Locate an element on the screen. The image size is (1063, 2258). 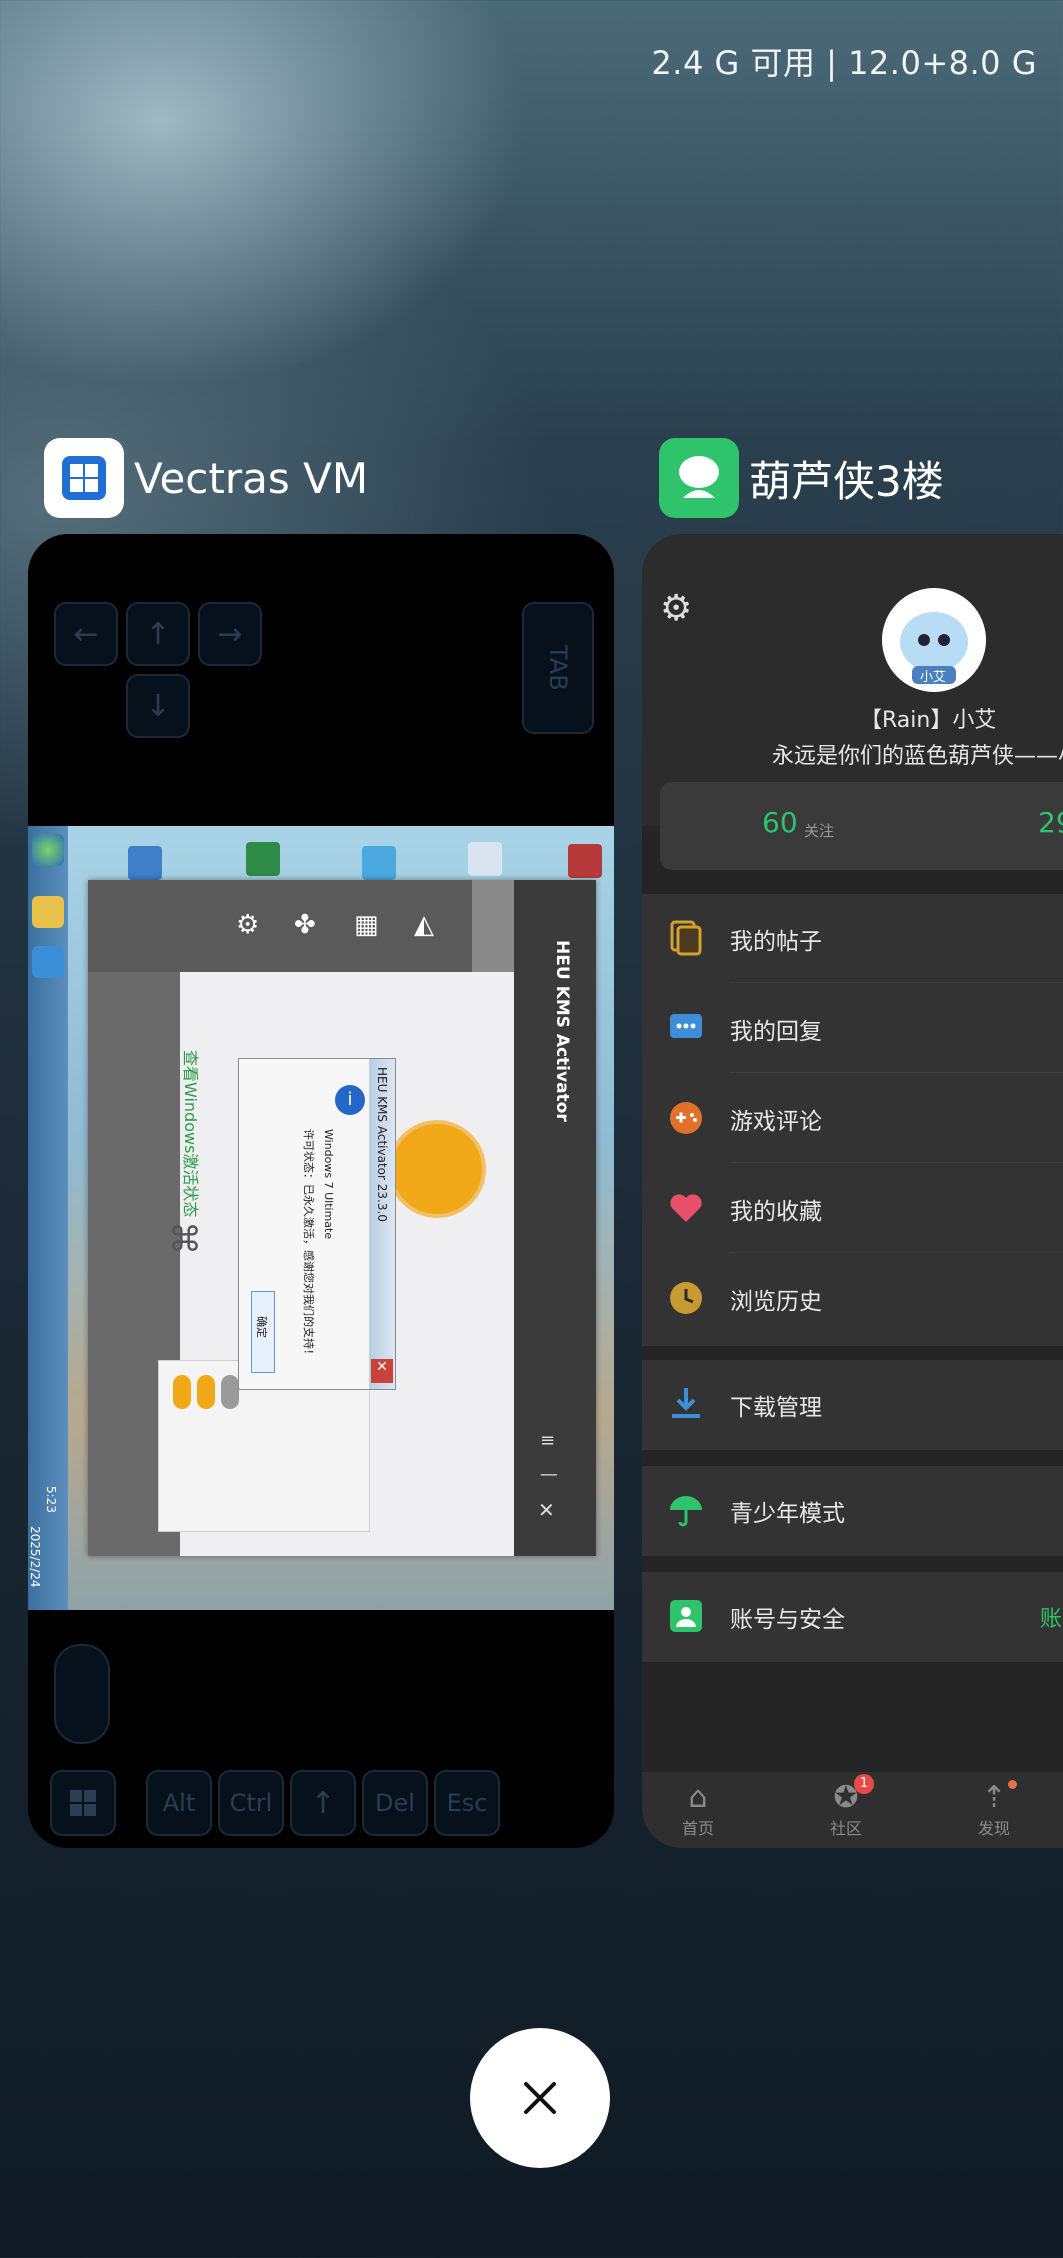
dialog-title: HEU KMS Activator 23.3.0 is located at coordinates (382, 1144).